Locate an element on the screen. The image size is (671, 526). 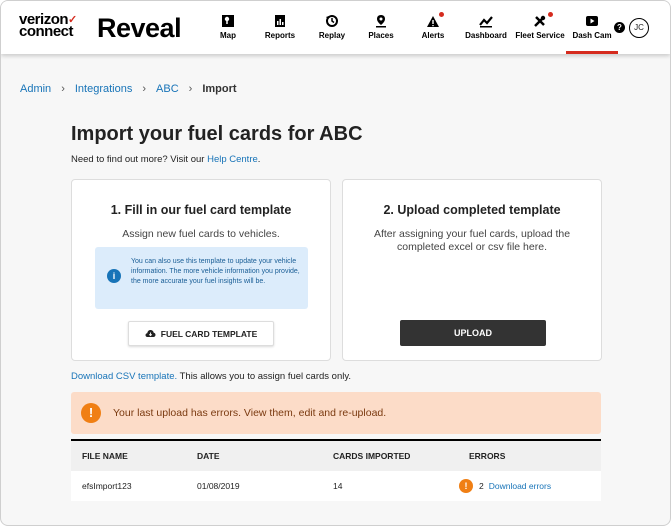
nav-label-dash-cam: Dash Cam is located at coordinates (592, 35).